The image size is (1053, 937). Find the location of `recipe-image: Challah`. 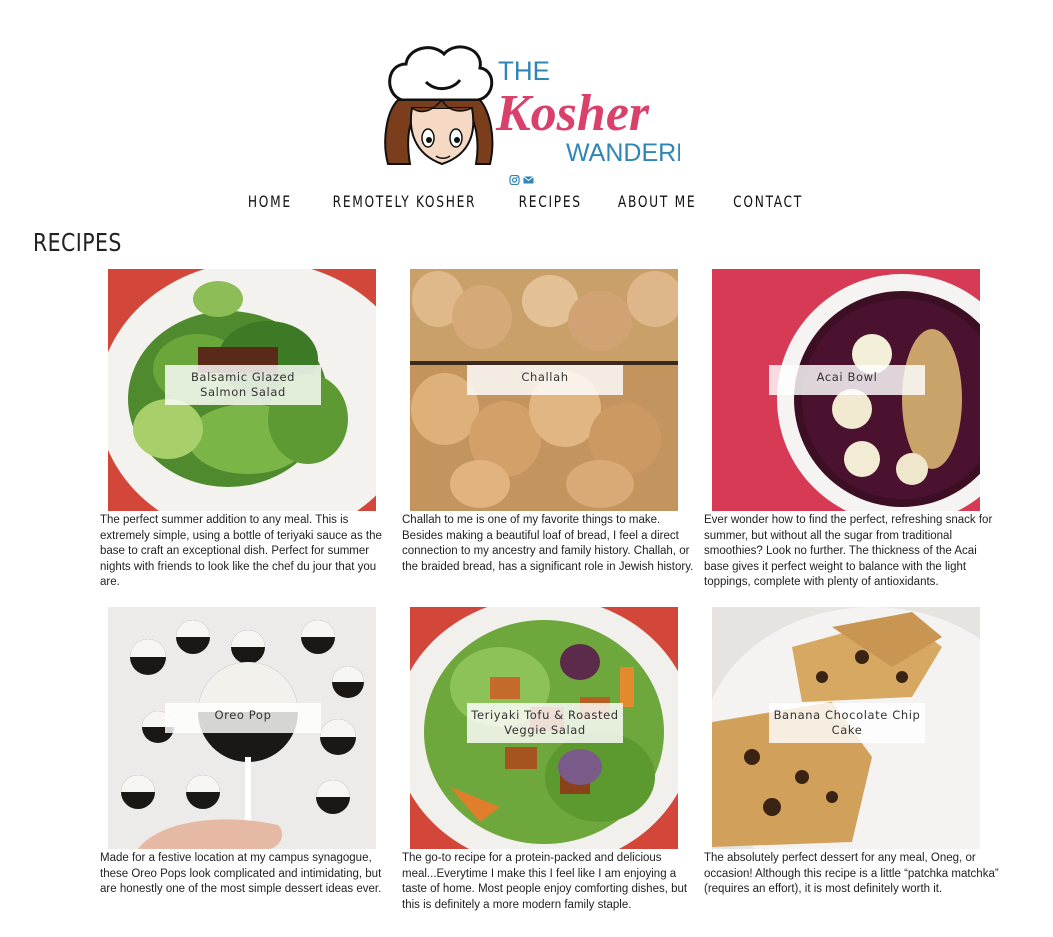

recipe-image: Challah is located at coordinates (544, 390).